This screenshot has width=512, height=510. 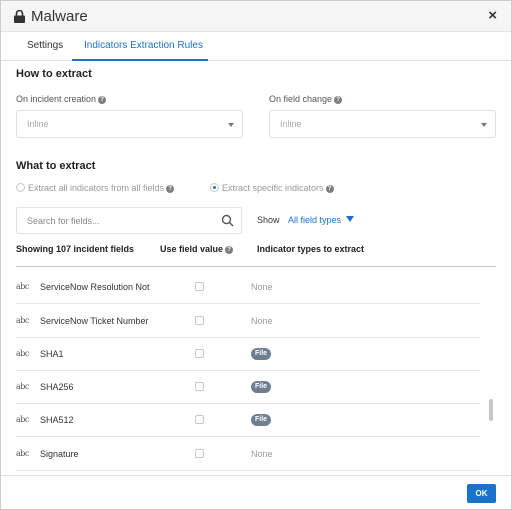 I want to click on on-creation-select: Inline, so click(x=129, y=124).